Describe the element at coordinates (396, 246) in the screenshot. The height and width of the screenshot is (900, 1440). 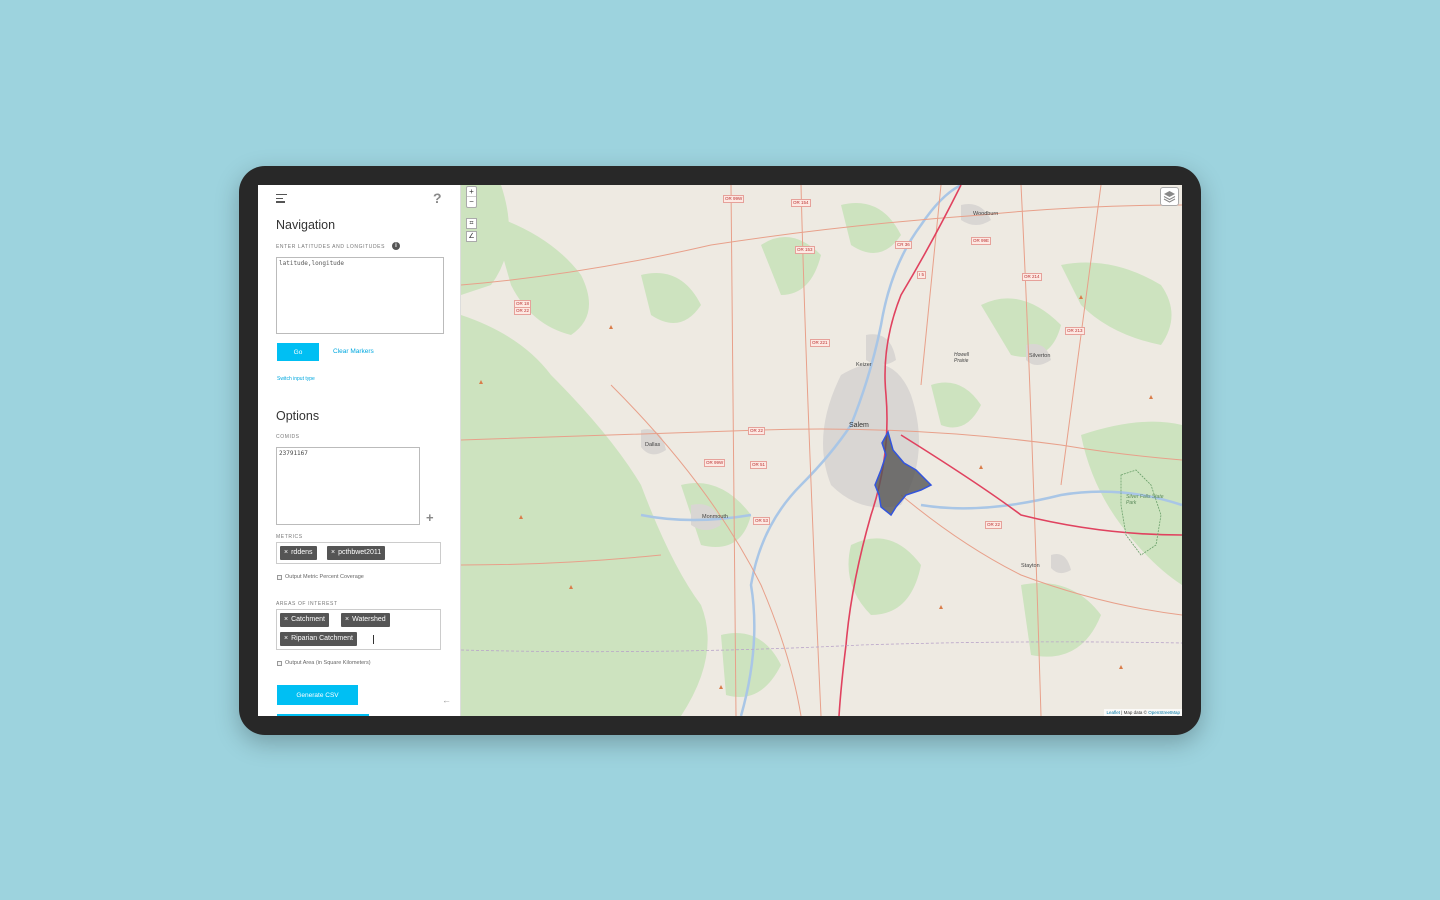
I see `info-icon: i` at that location.